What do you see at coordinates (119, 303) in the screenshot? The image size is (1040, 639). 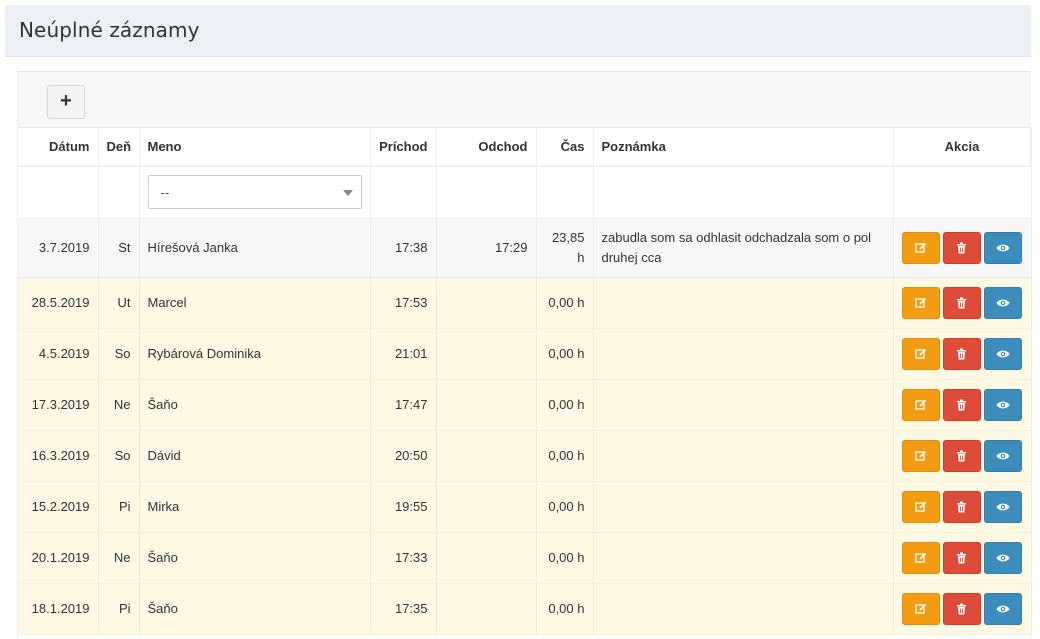 I see `cell-day: Ut` at bounding box center [119, 303].